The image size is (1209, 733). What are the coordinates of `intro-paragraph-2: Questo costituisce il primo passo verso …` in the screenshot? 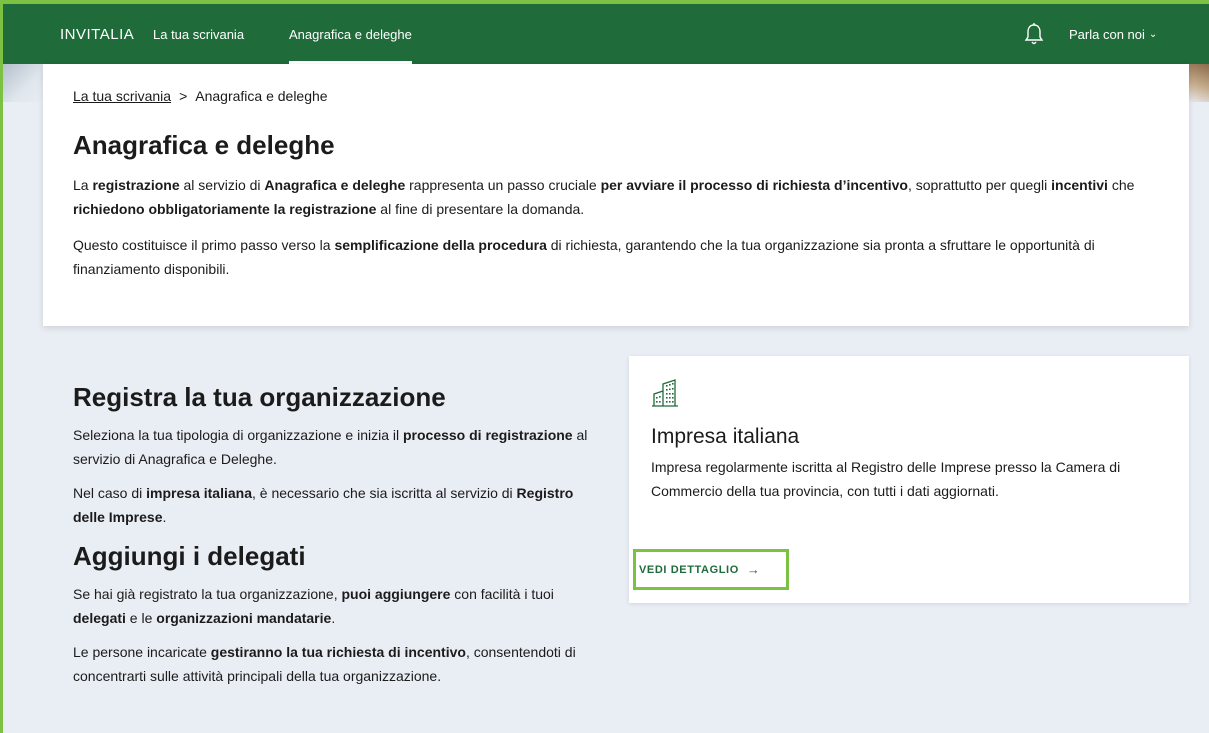 It's located at (584, 257).